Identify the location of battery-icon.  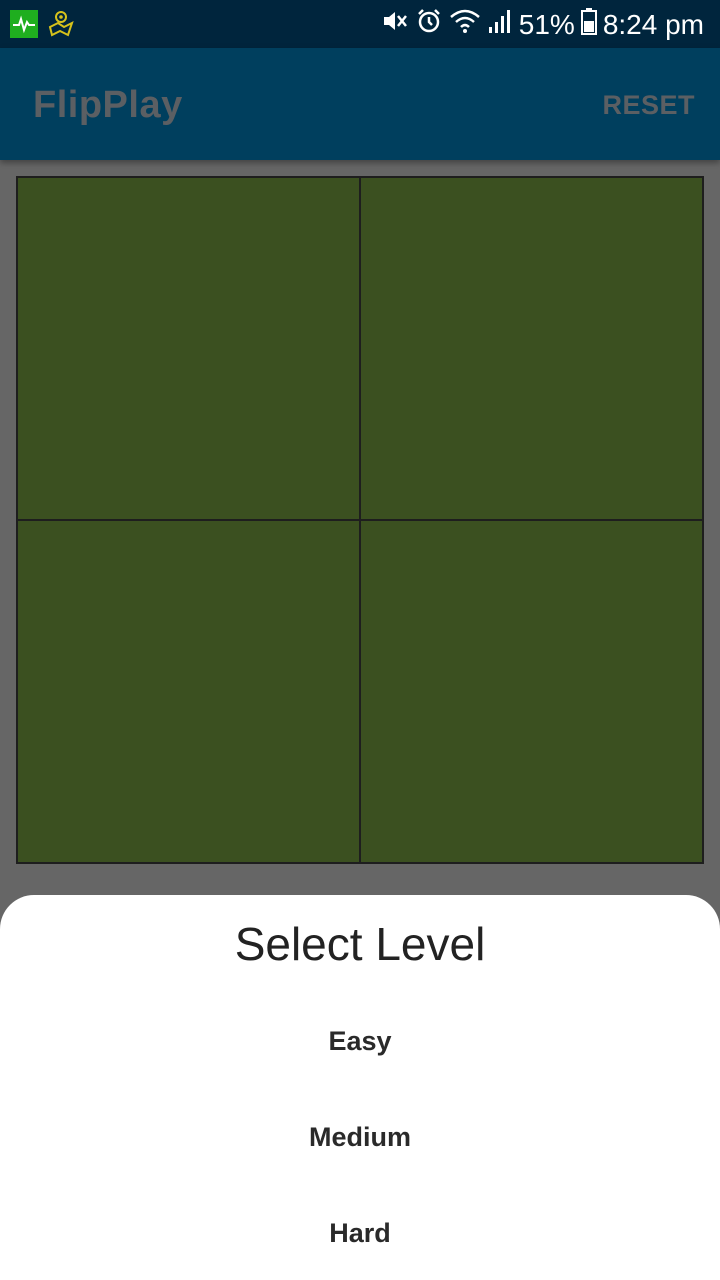
(588, 24).